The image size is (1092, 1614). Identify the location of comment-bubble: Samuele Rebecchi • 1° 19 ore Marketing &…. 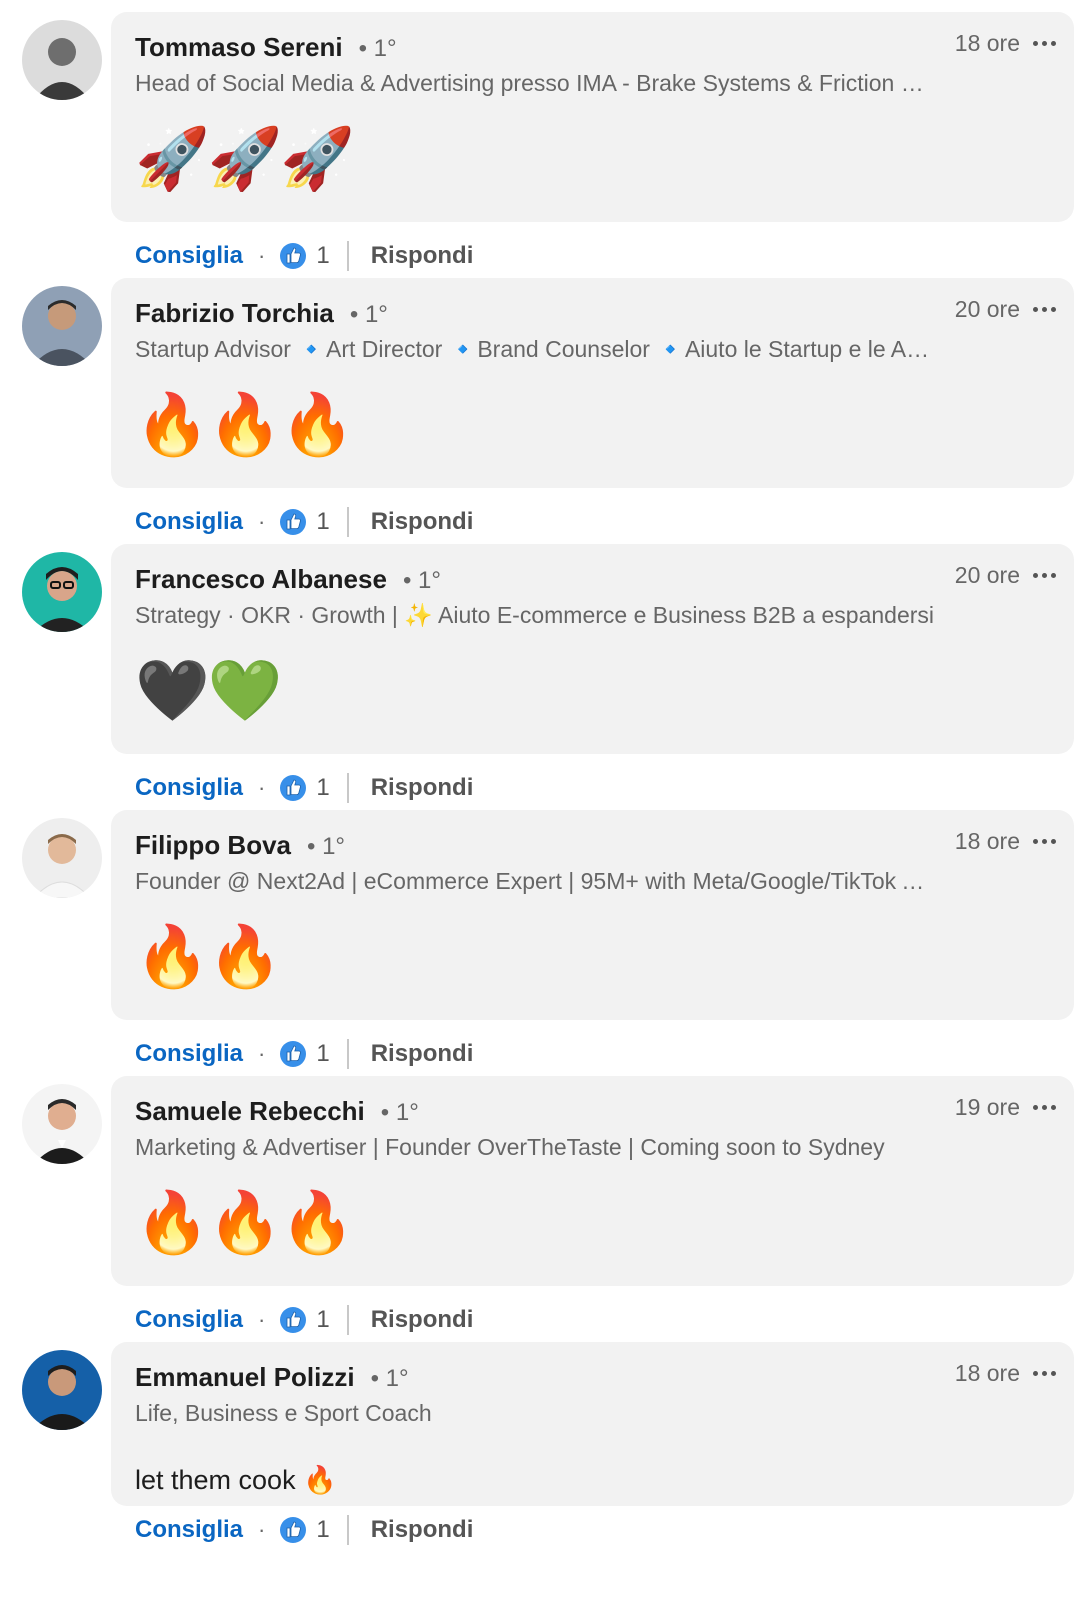
(592, 1181).